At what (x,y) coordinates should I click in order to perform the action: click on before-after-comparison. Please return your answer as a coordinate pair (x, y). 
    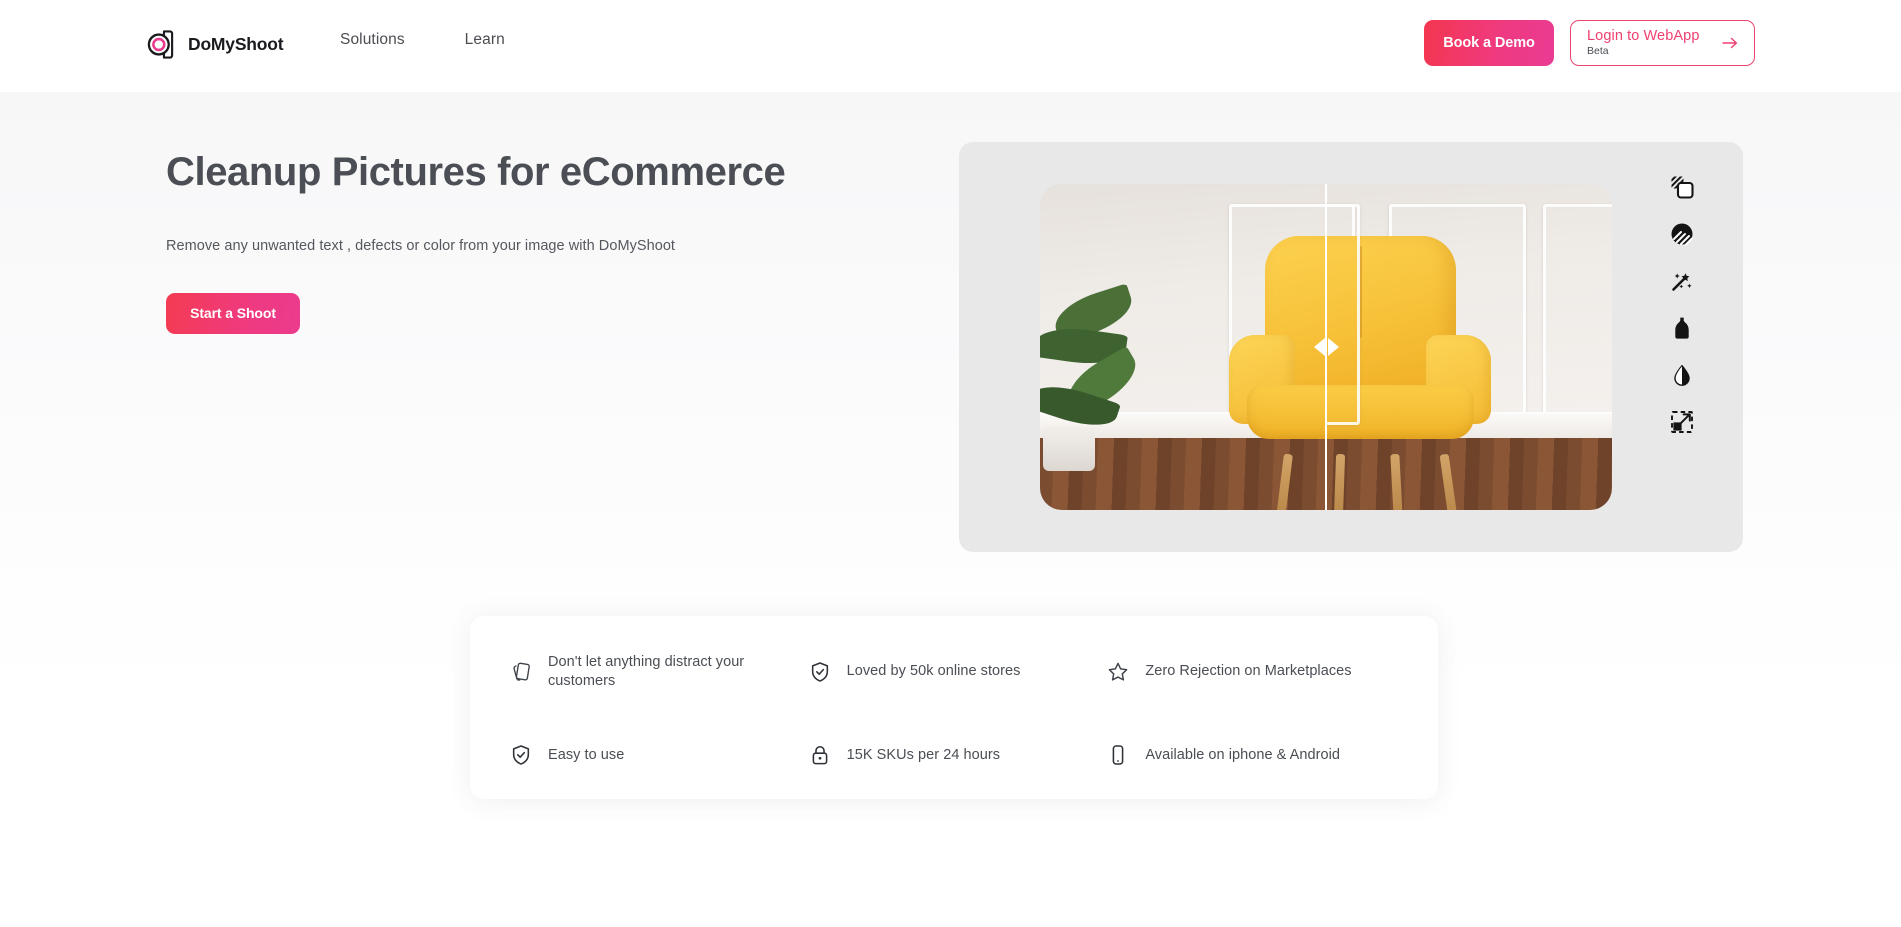
    Looking at the image, I should click on (1326, 347).